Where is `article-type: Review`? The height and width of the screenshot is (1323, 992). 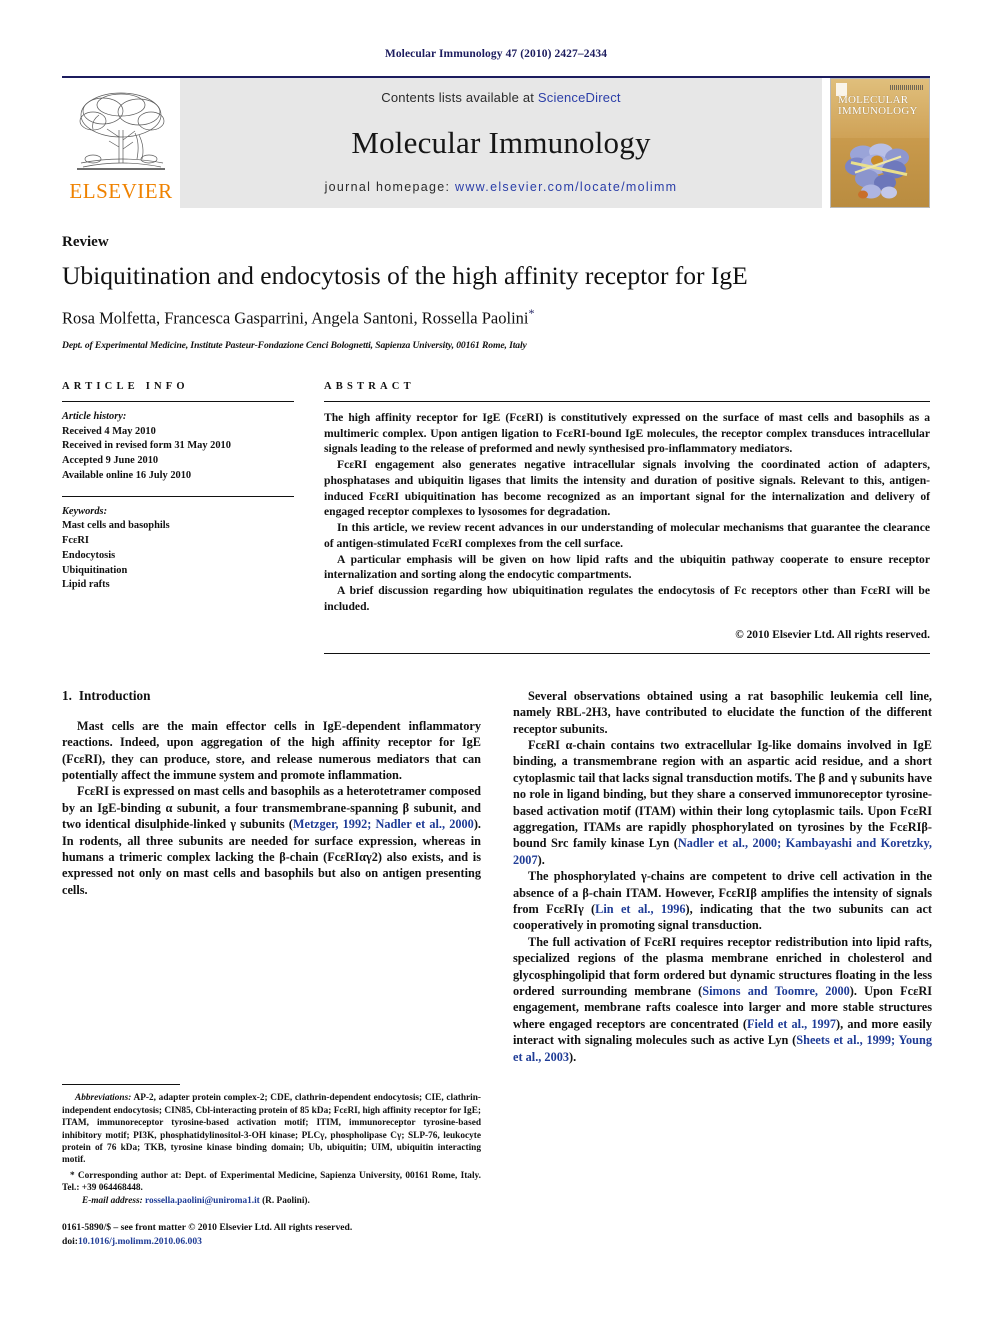 article-type: Review is located at coordinates (85, 242).